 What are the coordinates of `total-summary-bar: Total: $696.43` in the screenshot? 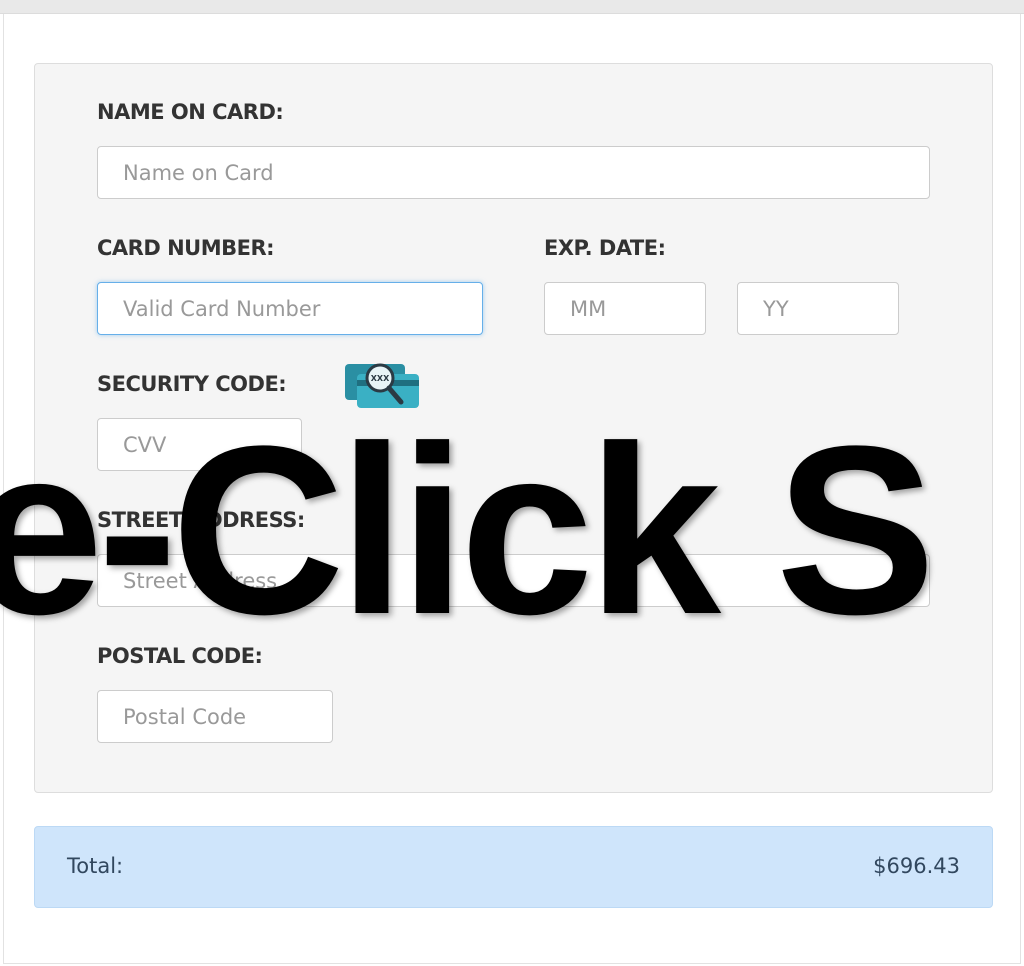 It's located at (513, 867).